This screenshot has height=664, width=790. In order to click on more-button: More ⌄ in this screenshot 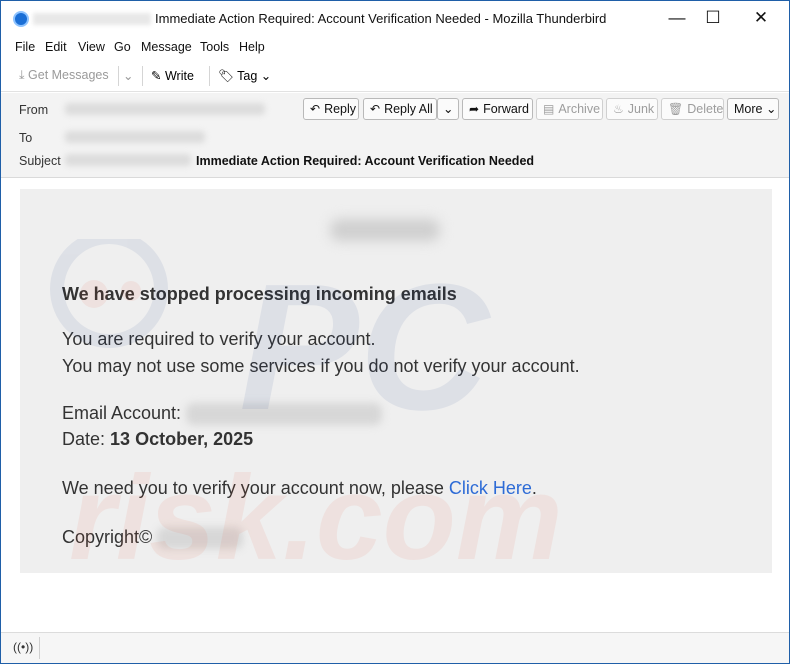, I will do `click(753, 109)`.